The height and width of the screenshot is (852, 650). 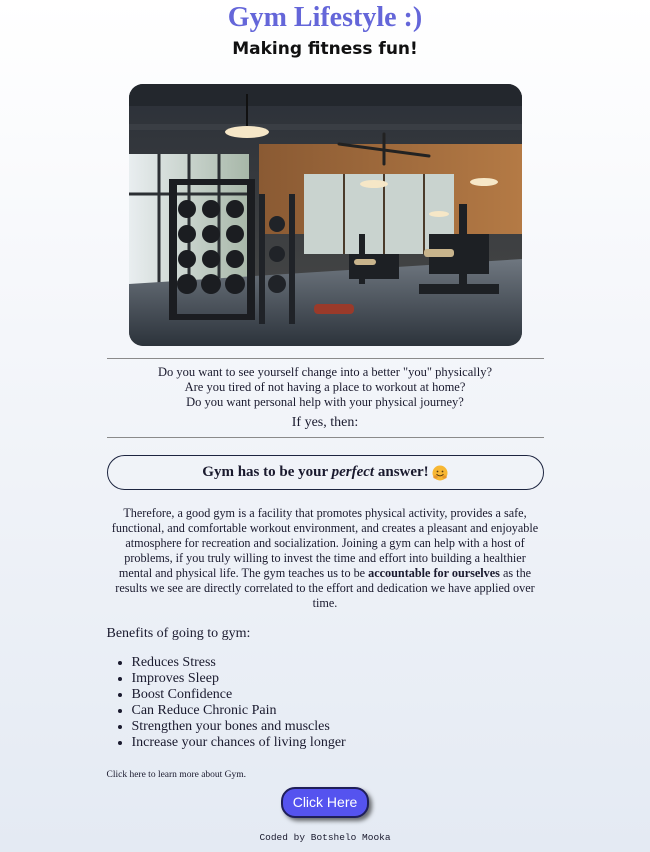 What do you see at coordinates (338, 679) in the screenshot?
I see `list-item: Improves Sleep` at bounding box center [338, 679].